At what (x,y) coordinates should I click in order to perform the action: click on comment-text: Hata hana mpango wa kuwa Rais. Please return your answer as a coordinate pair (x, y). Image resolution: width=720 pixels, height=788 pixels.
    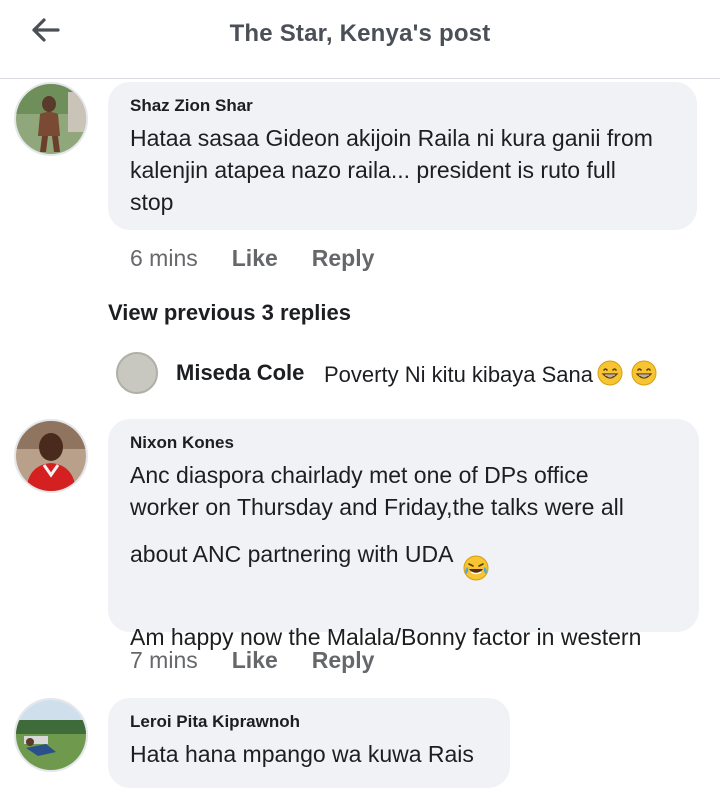
    Looking at the image, I should click on (302, 754).